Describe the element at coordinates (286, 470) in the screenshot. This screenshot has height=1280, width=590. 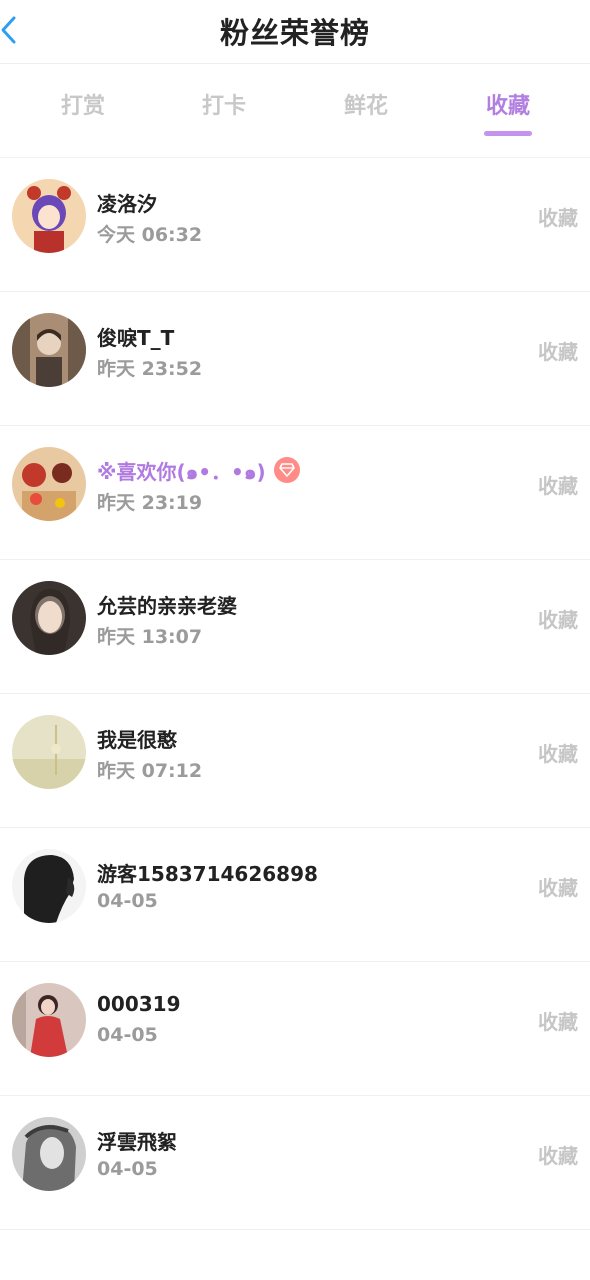
I see `diamond-icon` at that location.